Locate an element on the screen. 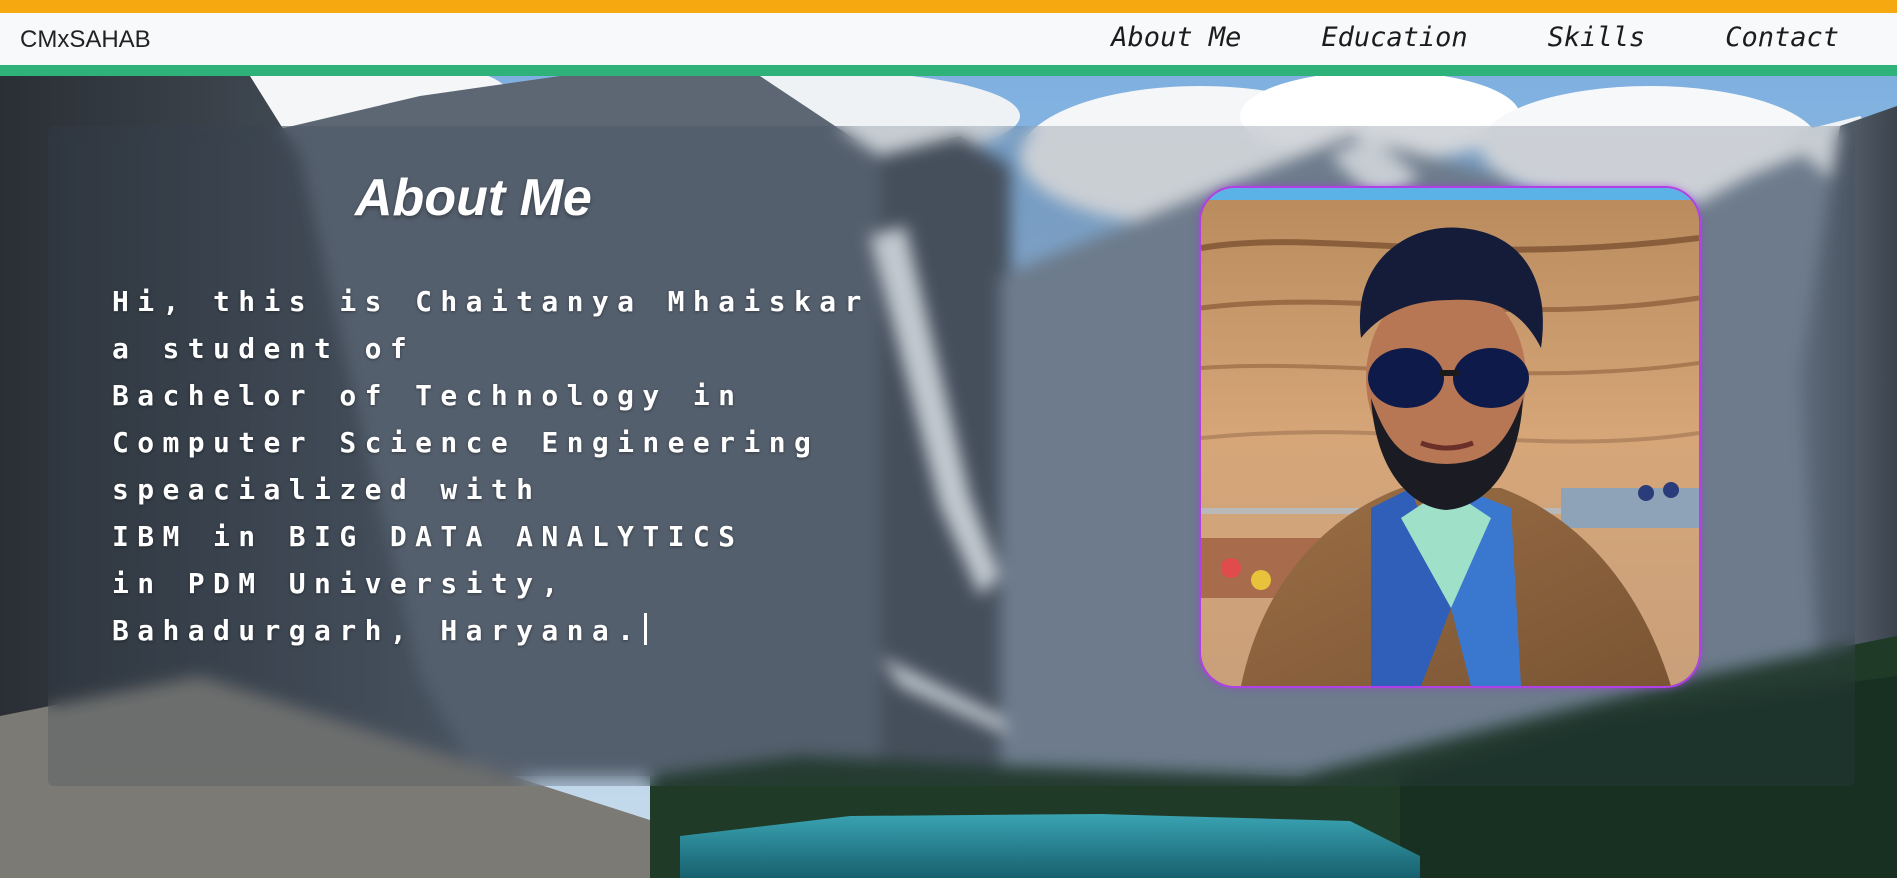 The width and height of the screenshot is (1897, 878). nav-link-education: Education is located at coordinates (1394, 37).